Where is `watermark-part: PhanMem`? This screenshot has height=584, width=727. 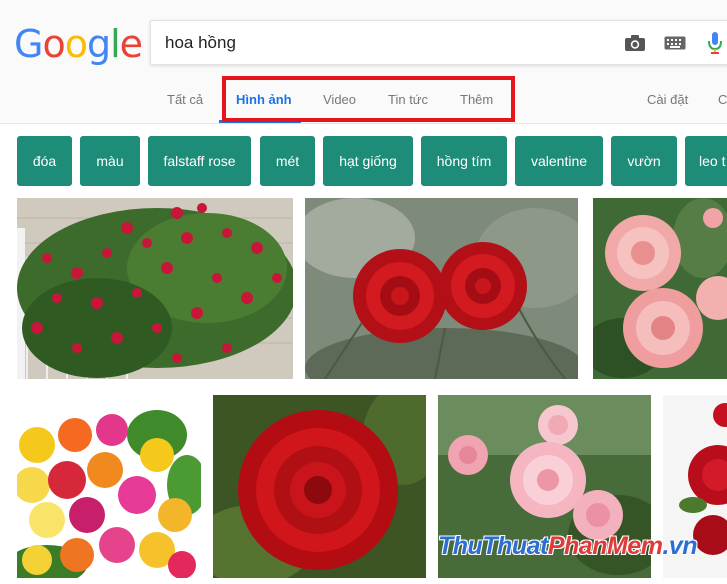
watermark-part: PhanMem is located at coordinates (605, 546).